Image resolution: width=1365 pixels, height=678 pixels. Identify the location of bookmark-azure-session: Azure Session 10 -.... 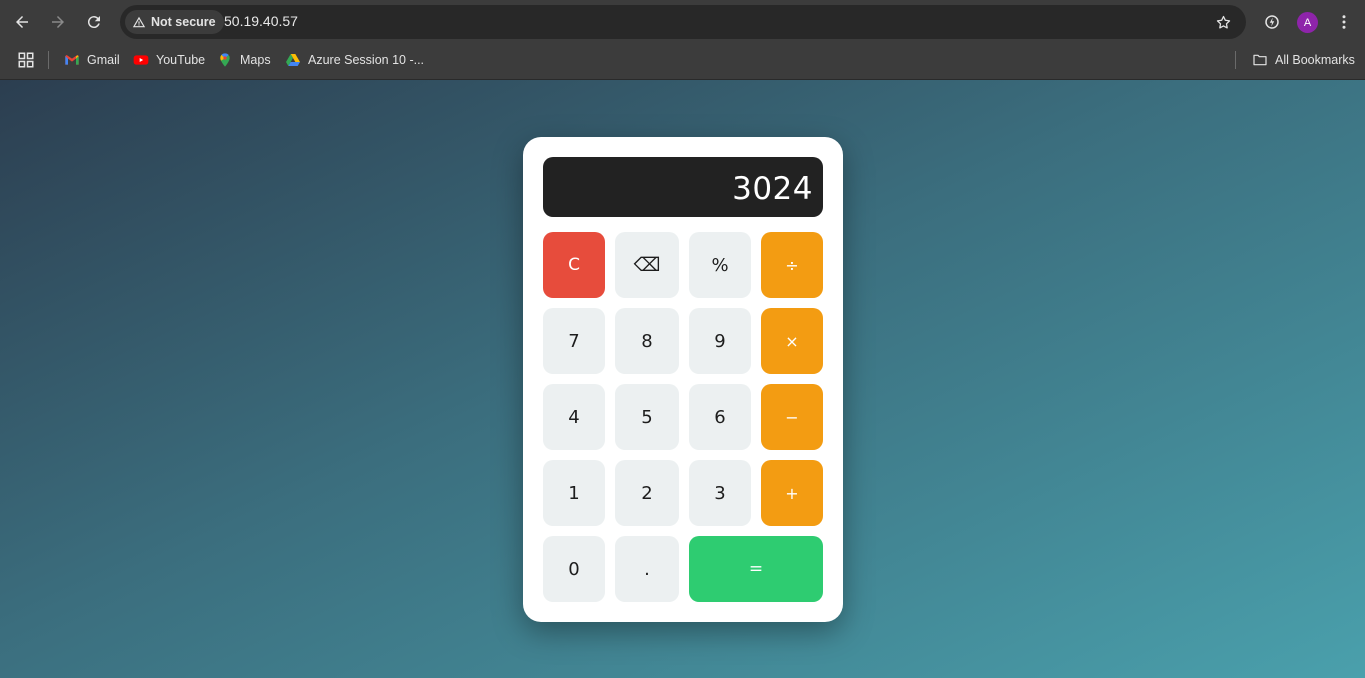
(354, 60).